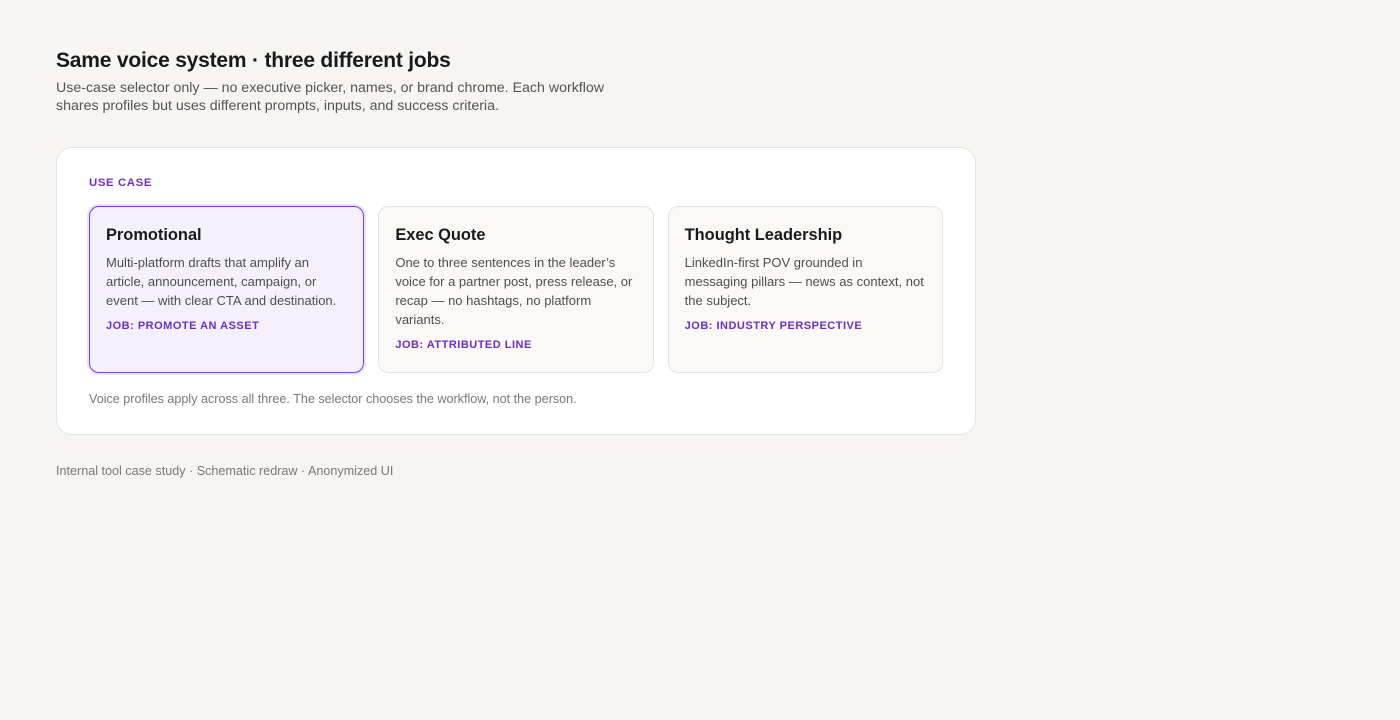 The width and height of the screenshot is (1400, 720). What do you see at coordinates (763, 235) in the screenshot?
I see `option-title: Thought Leadership` at bounding box center [763, 235].